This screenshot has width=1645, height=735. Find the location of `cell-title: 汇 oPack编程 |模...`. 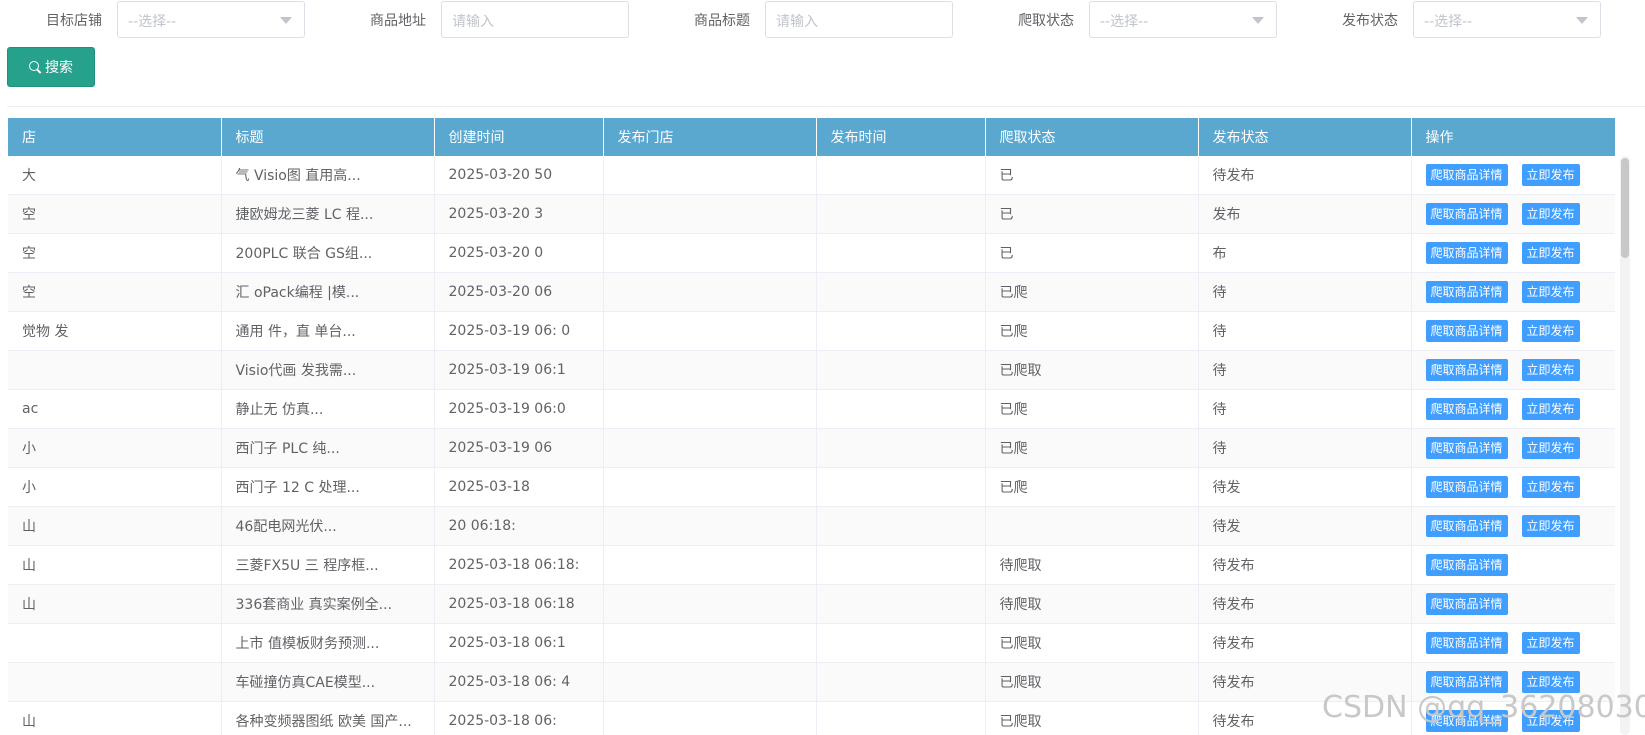

cell-title: 汇 oPack编程 |模... is located at coordinates (328, 292).